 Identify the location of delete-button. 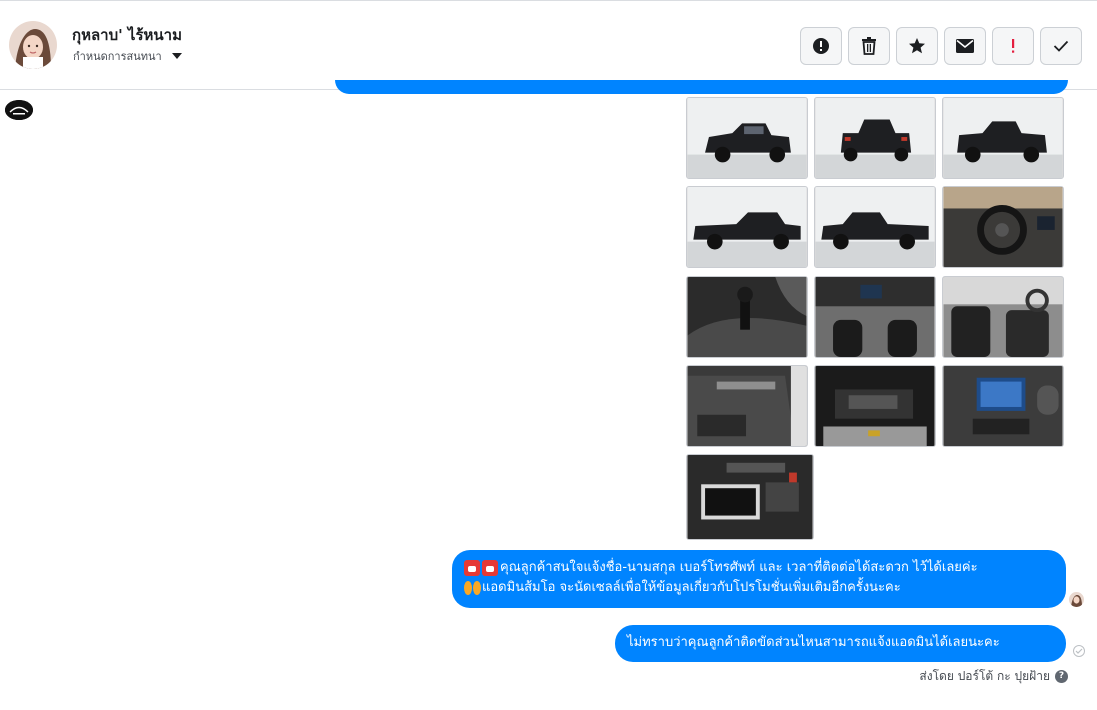
(869, 46).